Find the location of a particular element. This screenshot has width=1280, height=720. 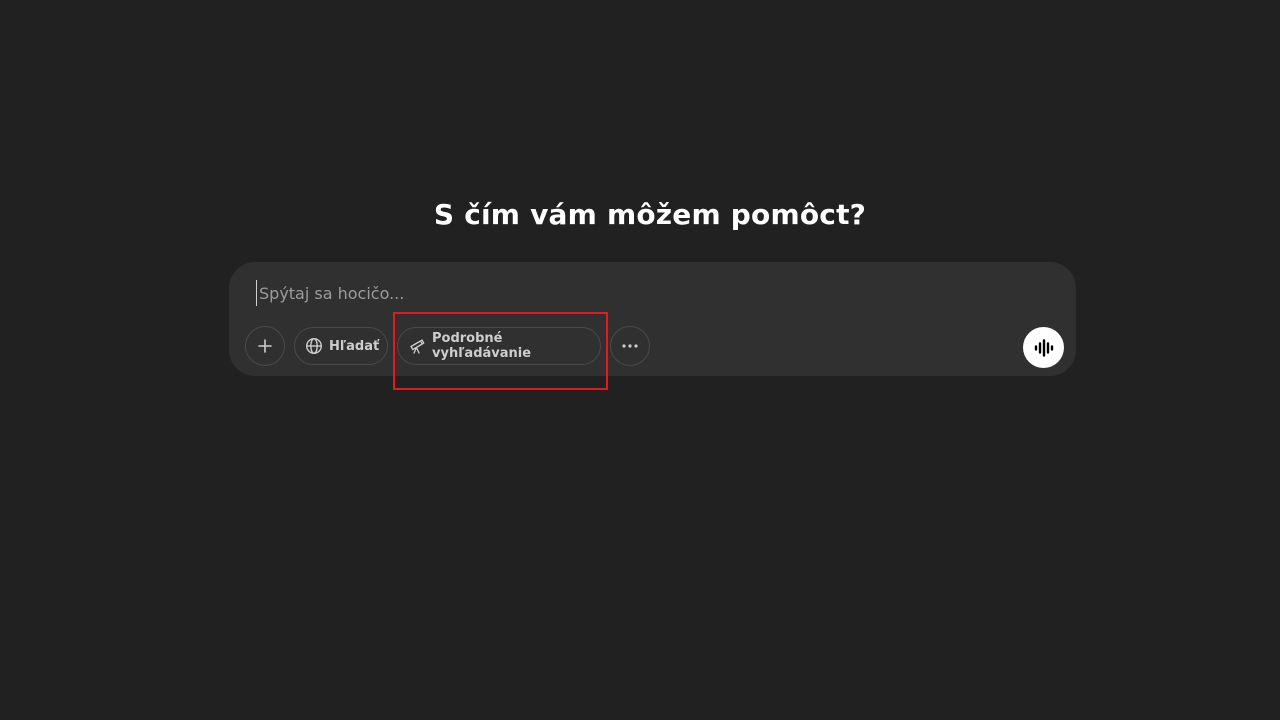

composer-toolbar: Hľadať Podrobné vyhľadávanie is located at coordinates (447, 346).